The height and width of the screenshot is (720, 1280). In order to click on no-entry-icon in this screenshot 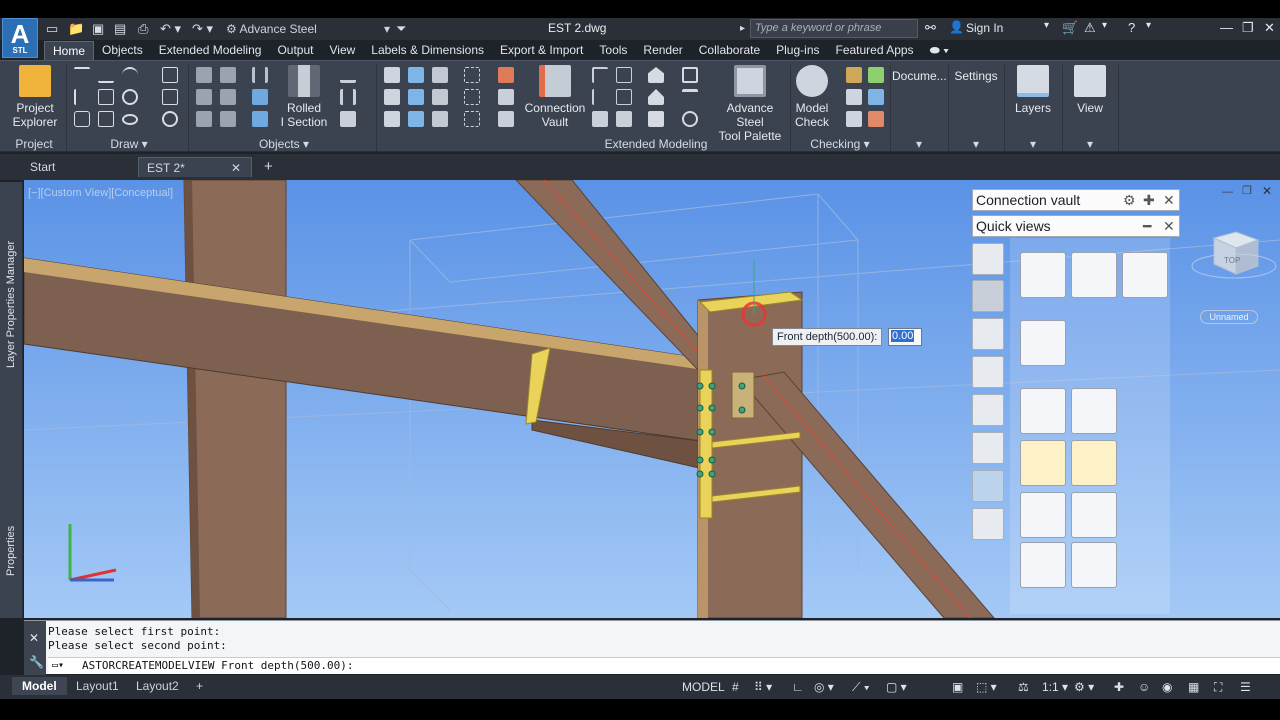, I will do `click(170, 119)`.